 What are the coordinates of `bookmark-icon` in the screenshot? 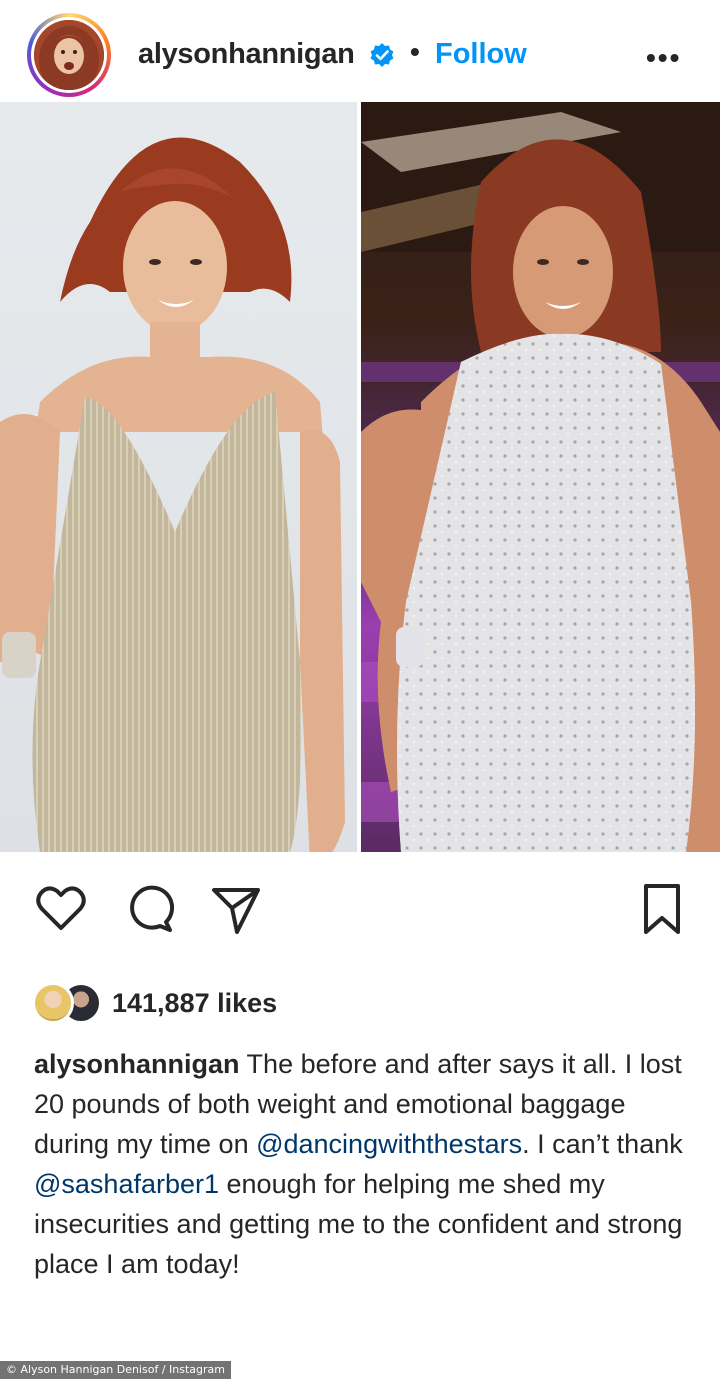 It's located at (662, 908).